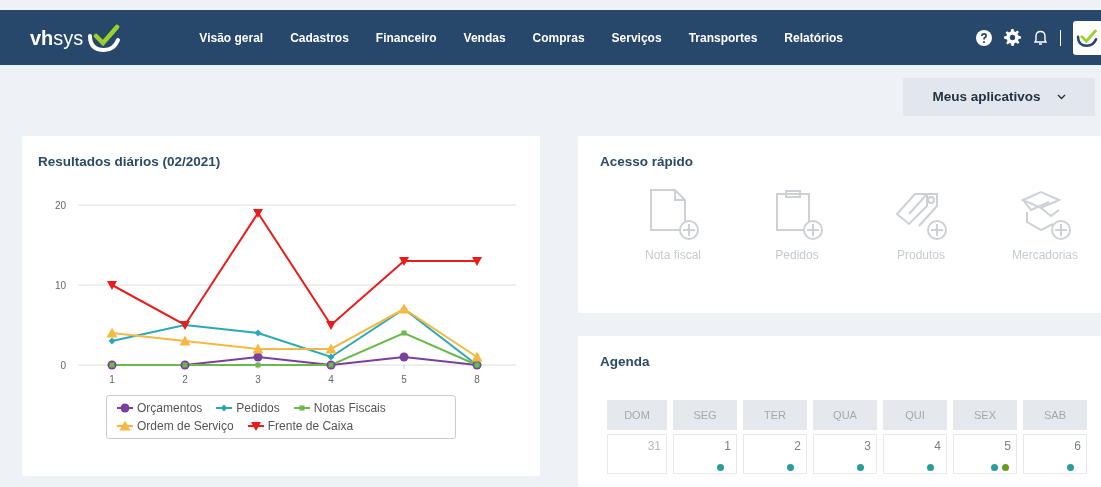 Image resolution: width=1101 pixels, height=487 pixels. What do you see at coordinates (727, 447) in the screenshot?
I see `day-number: 1` at bounding box center [727, 447].